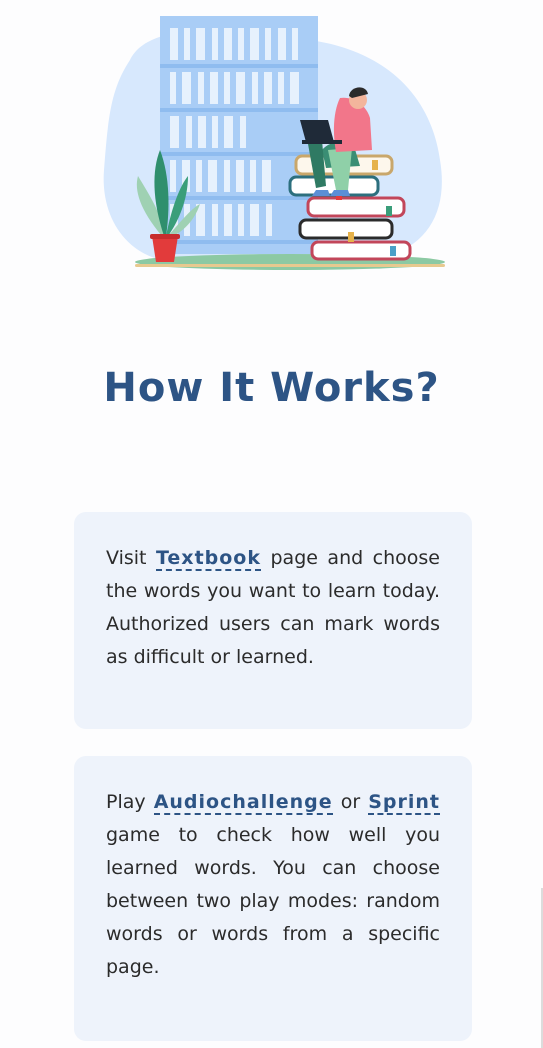  I want to click on sprint-link: Sprint, so click(404, 803).